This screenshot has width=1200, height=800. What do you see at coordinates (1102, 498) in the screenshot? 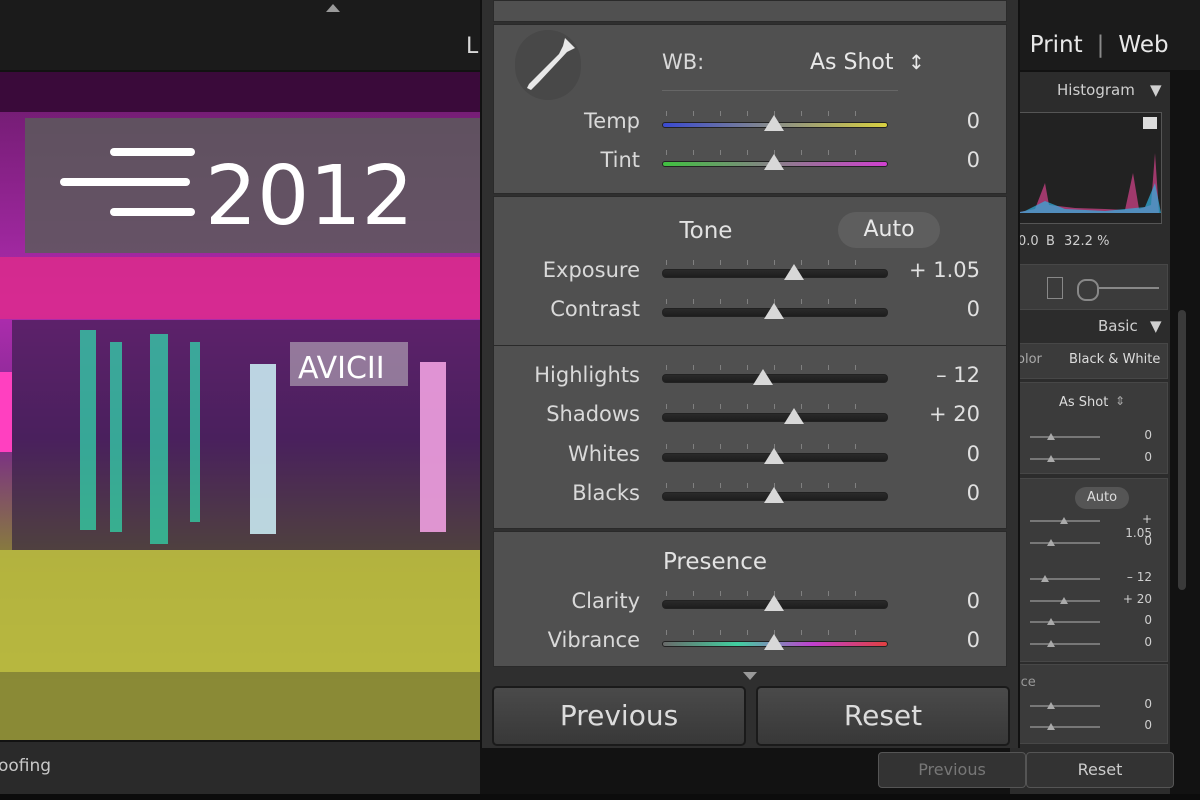
I see `mini-auto-button: Auto` at bounding box center [1102, 498].